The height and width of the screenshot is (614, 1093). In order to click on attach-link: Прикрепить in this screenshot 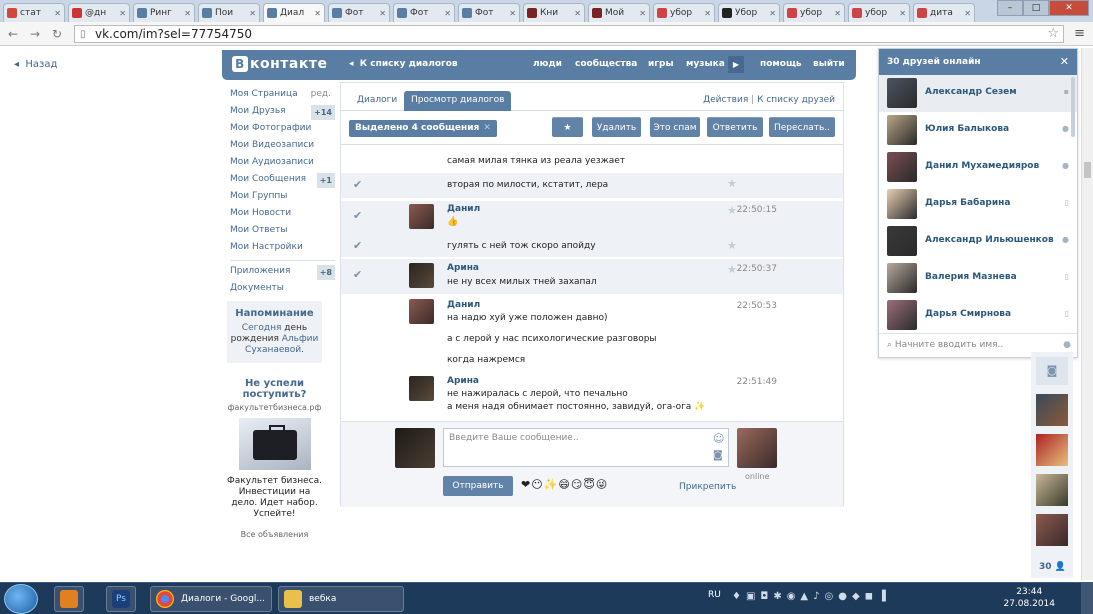, I will do `click(707, 487)`.